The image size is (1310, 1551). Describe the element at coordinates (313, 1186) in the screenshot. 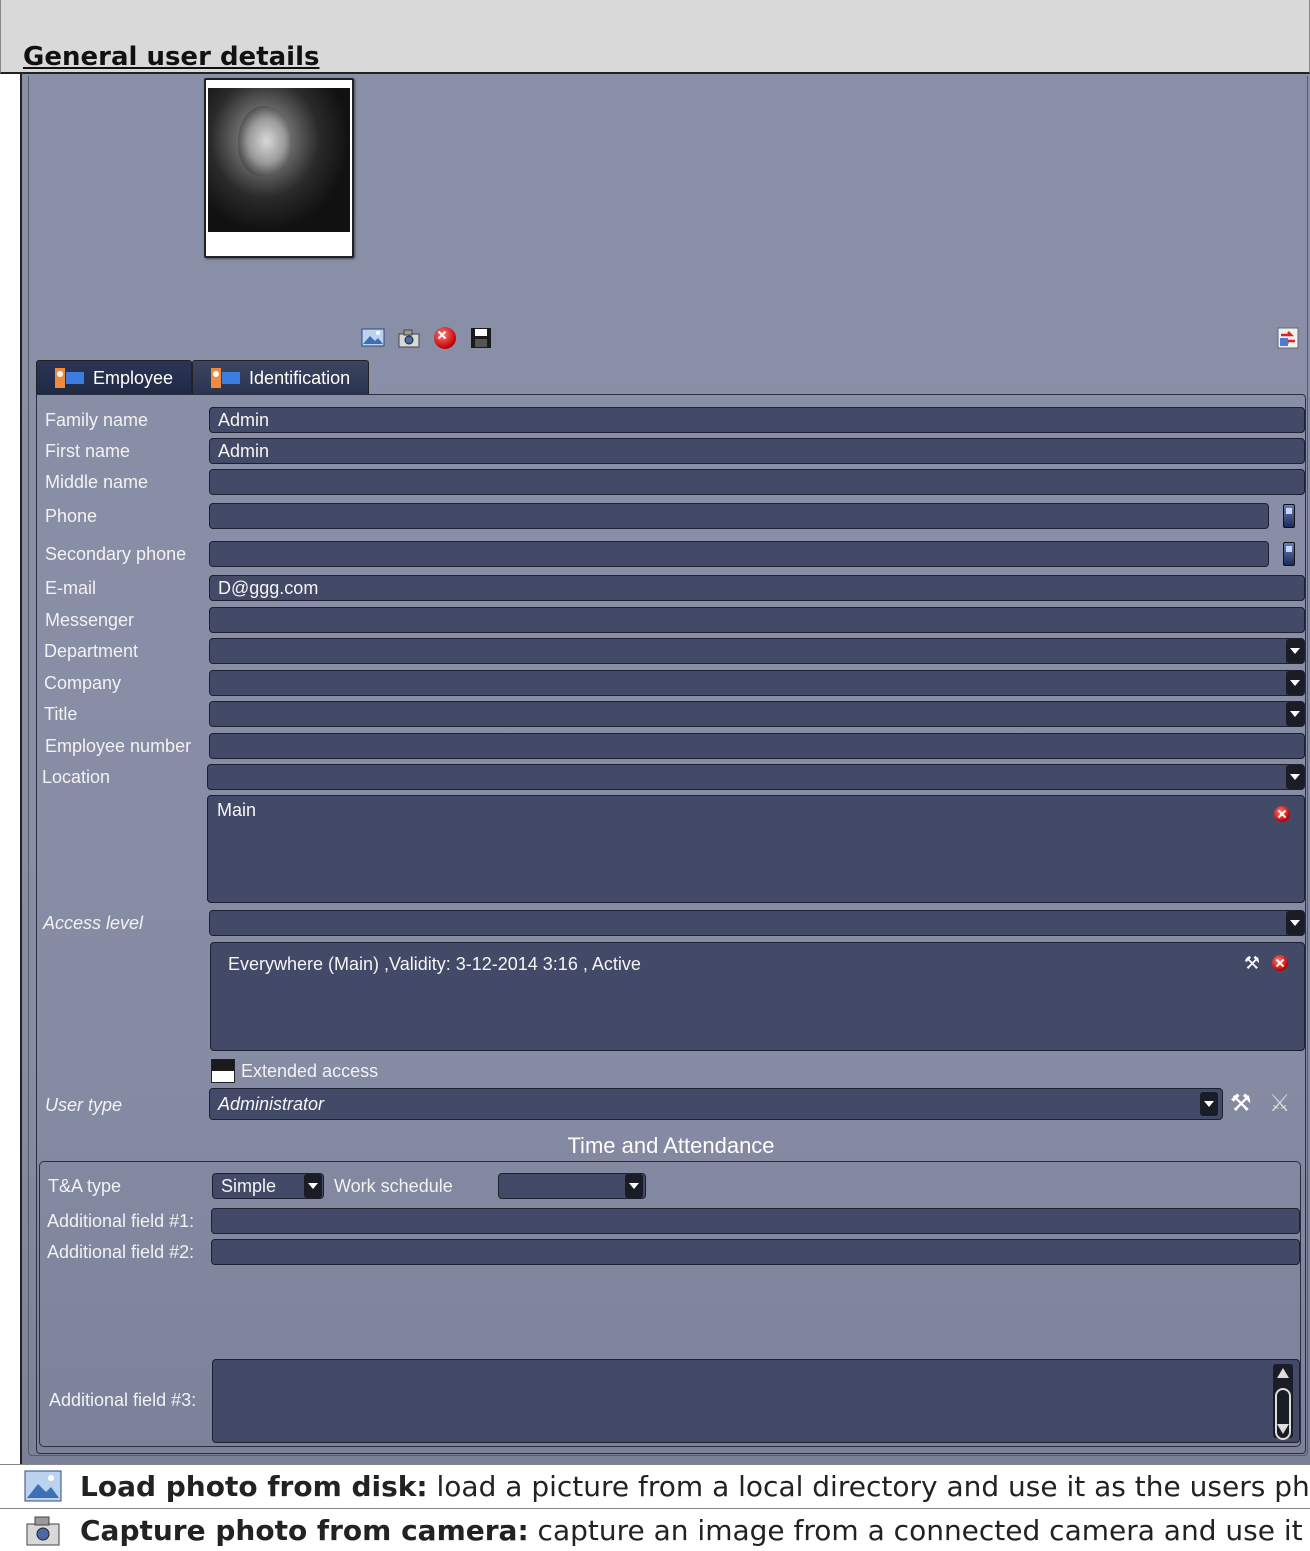

I see `ta-type-dropdown-icon` at that location.